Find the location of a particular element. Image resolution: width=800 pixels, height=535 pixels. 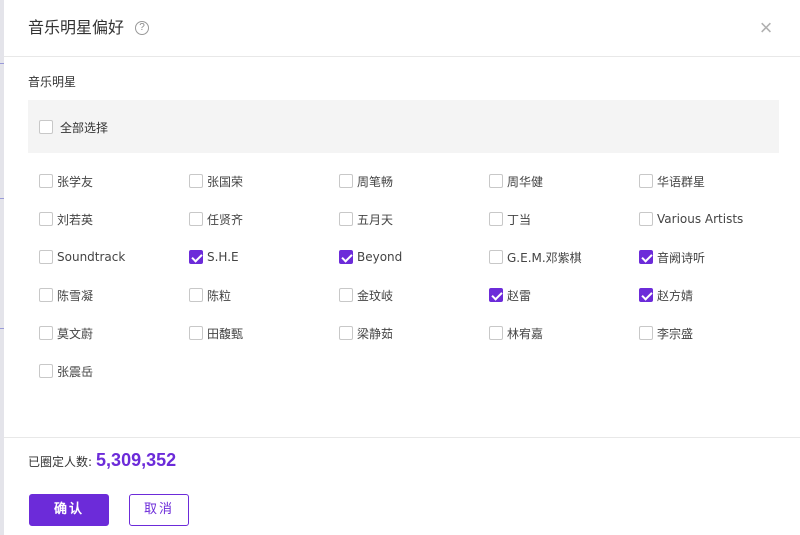

section-label: 音乐明星 is located at coordinates (52, 82).